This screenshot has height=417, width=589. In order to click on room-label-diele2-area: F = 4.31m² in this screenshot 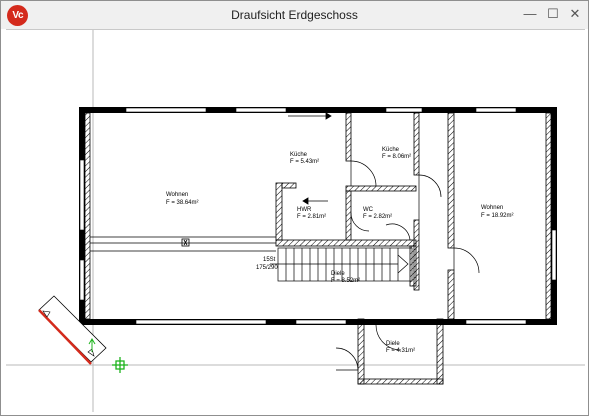, I will do `click(400, 351)`.